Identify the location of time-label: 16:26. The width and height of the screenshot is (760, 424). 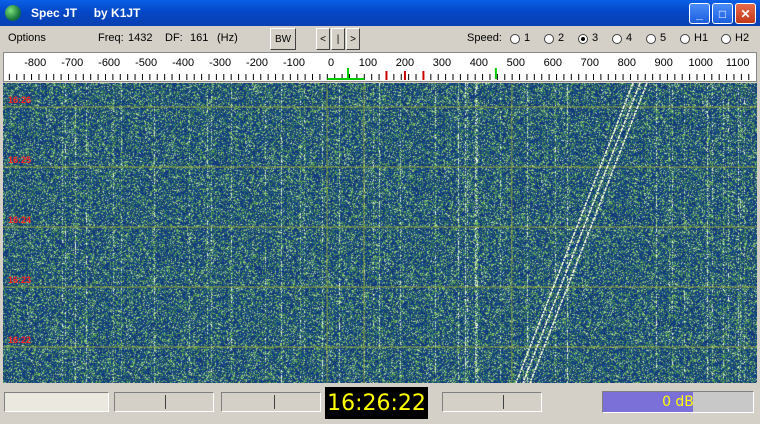
(19, 100).